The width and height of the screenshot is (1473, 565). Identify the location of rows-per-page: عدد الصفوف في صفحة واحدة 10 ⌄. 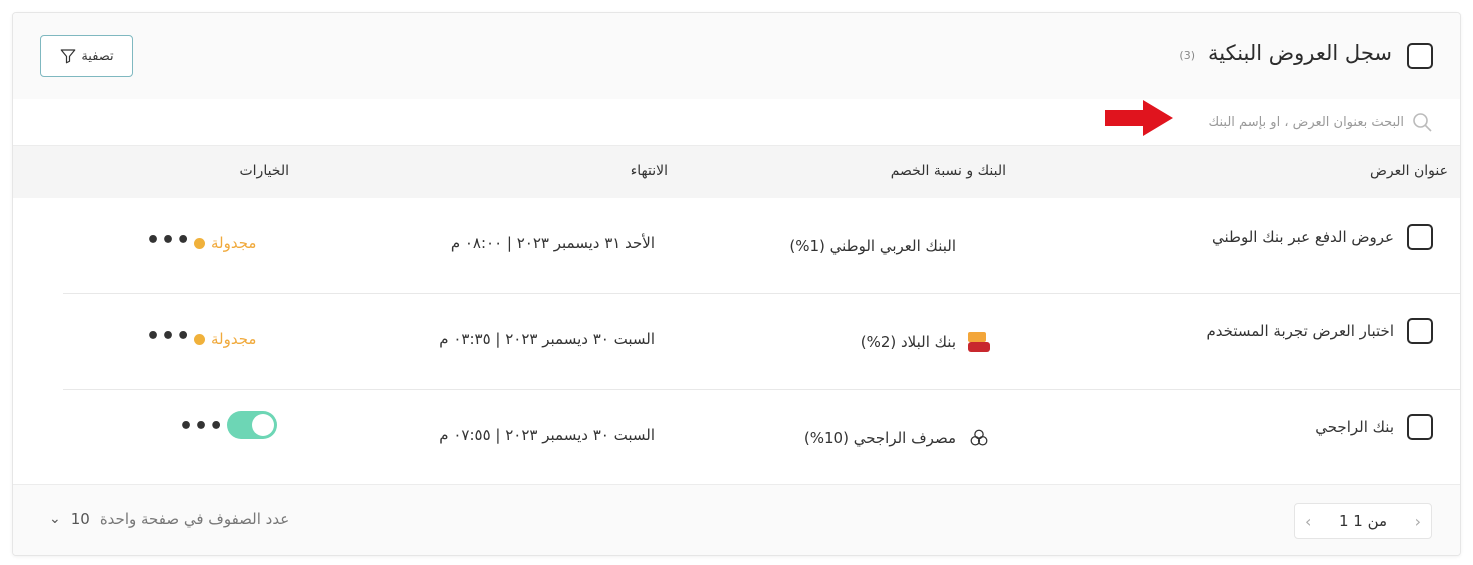
(169, 519).